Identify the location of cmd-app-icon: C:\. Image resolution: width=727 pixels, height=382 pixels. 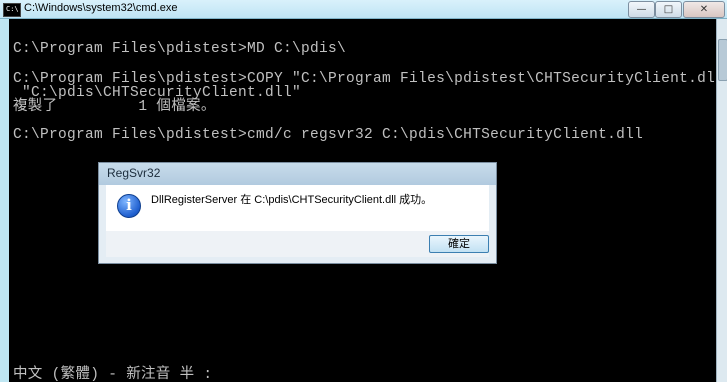
(12, 10).